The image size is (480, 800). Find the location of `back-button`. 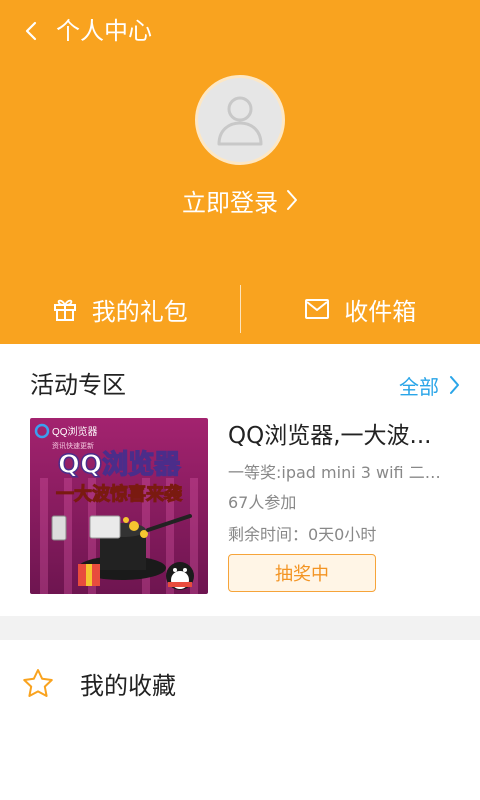

back-button is located at coordinates (31, 31).